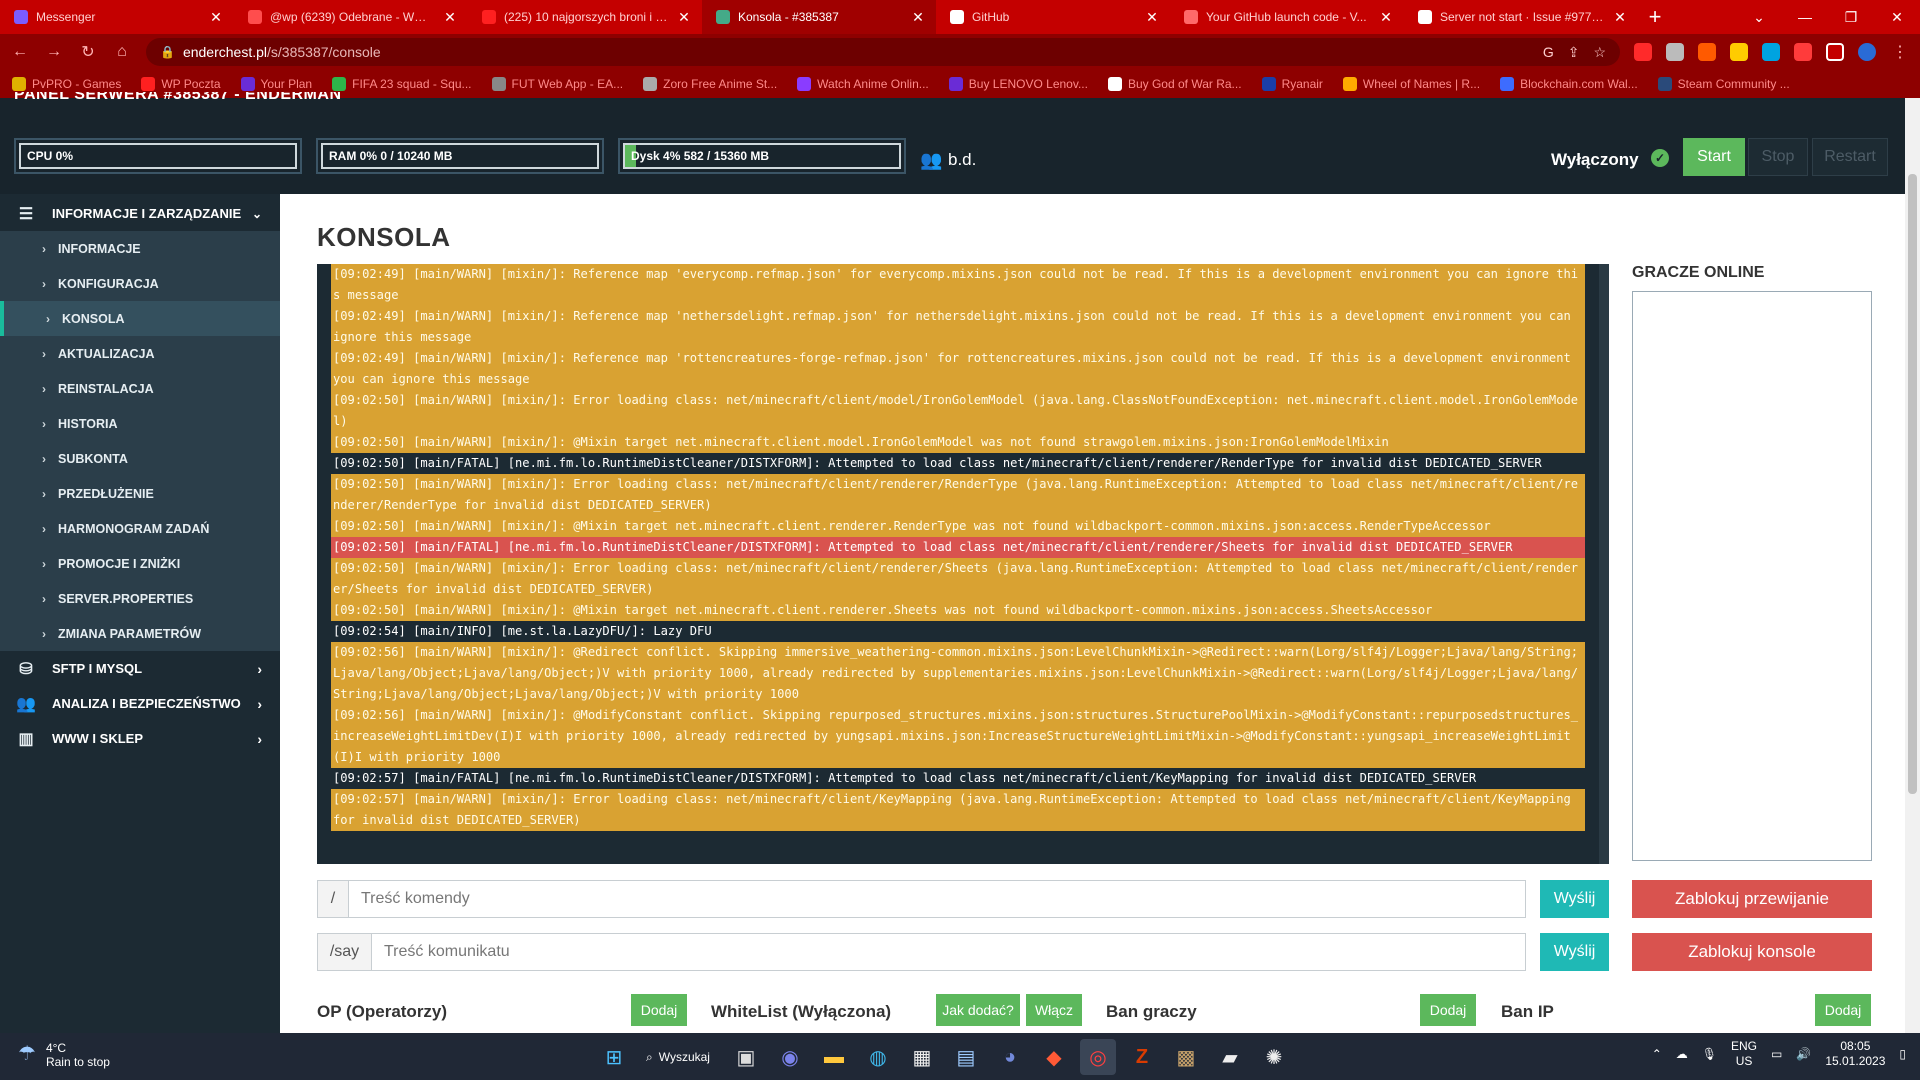 The height and width of the screenshot is (1080, 1920). I want to click on bookmark-star-icon: ☆, so click(1599, 52).